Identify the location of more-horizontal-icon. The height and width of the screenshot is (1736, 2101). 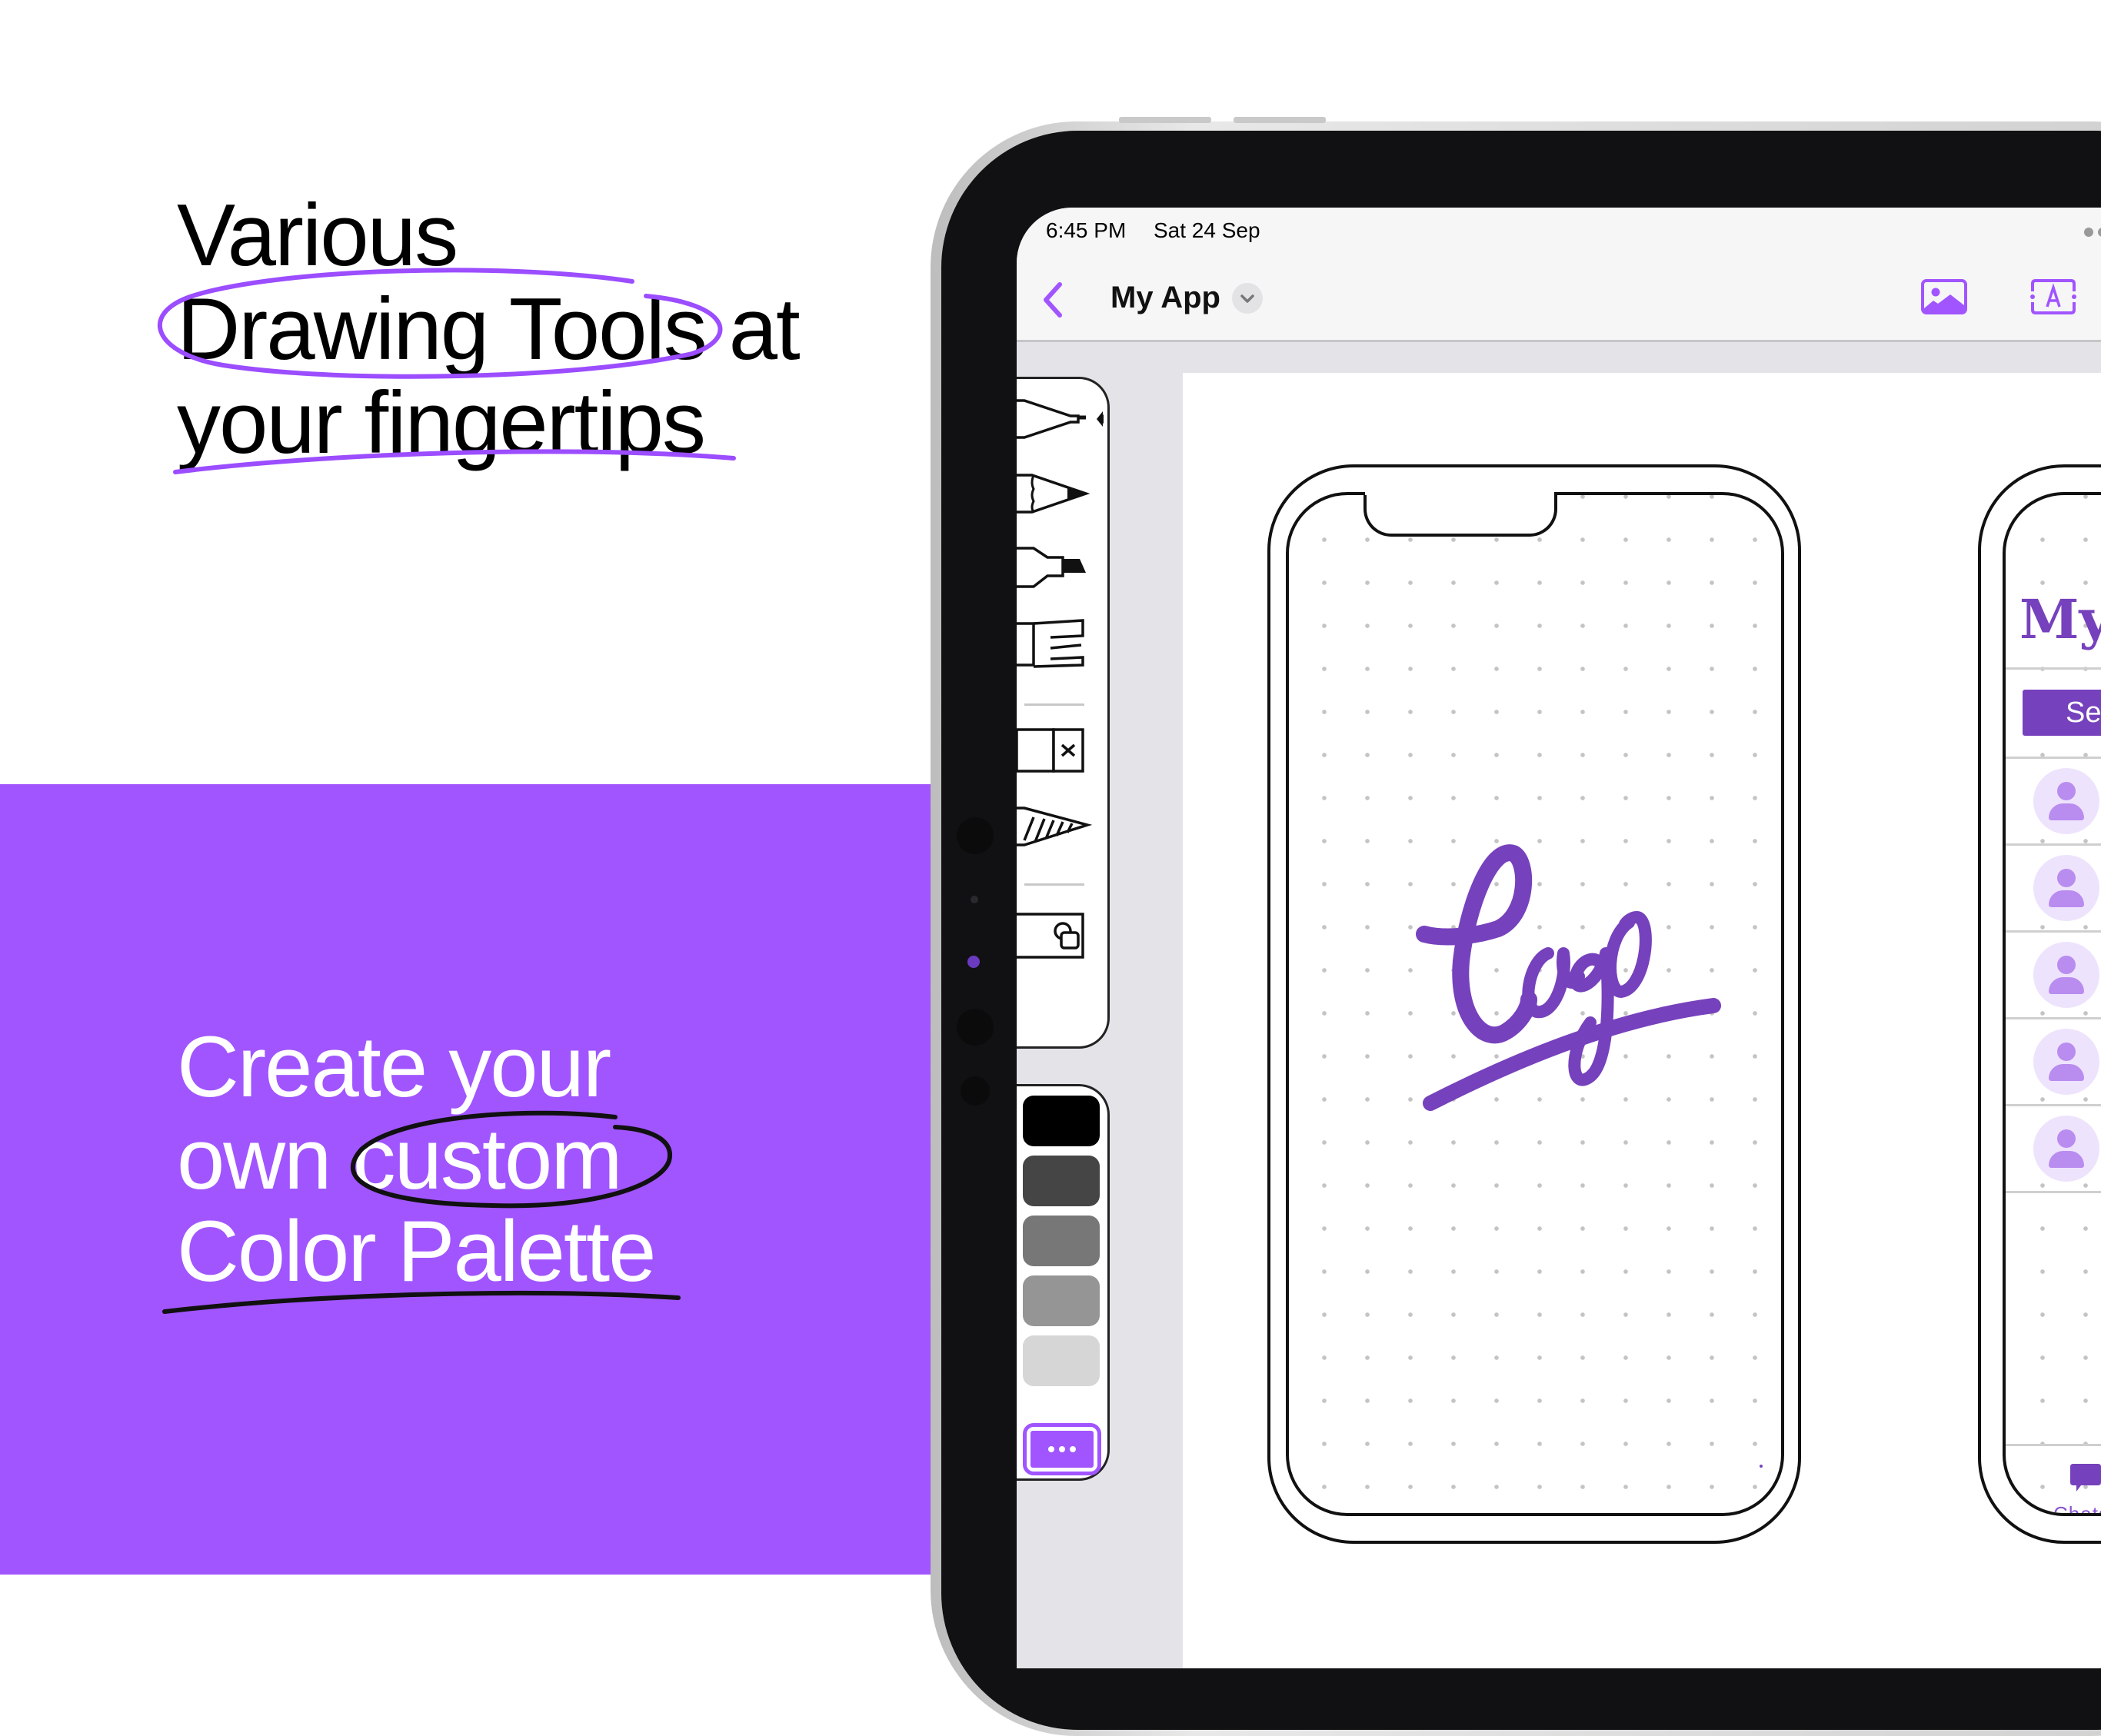
(1062, 1449).